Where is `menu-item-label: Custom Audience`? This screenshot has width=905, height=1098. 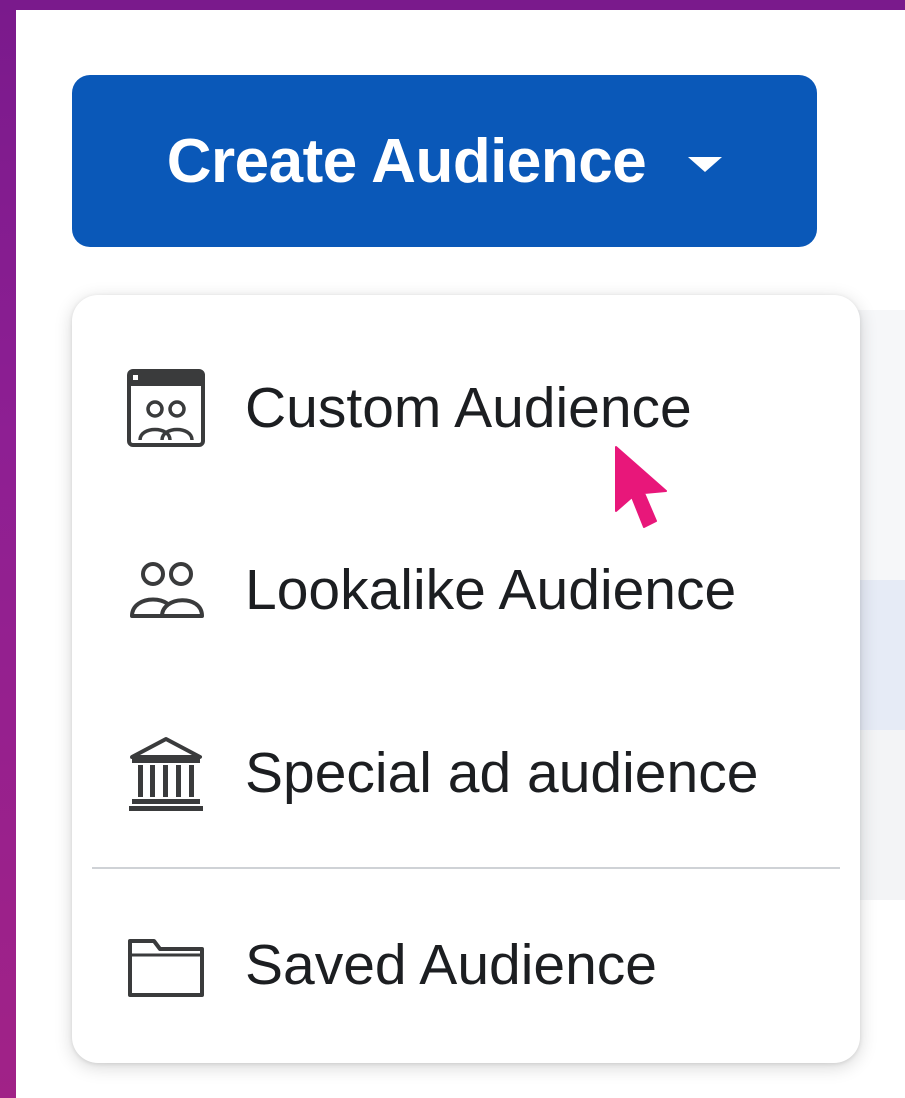
menu-item-label: Custom Audience is located at coordinates (468, 408).